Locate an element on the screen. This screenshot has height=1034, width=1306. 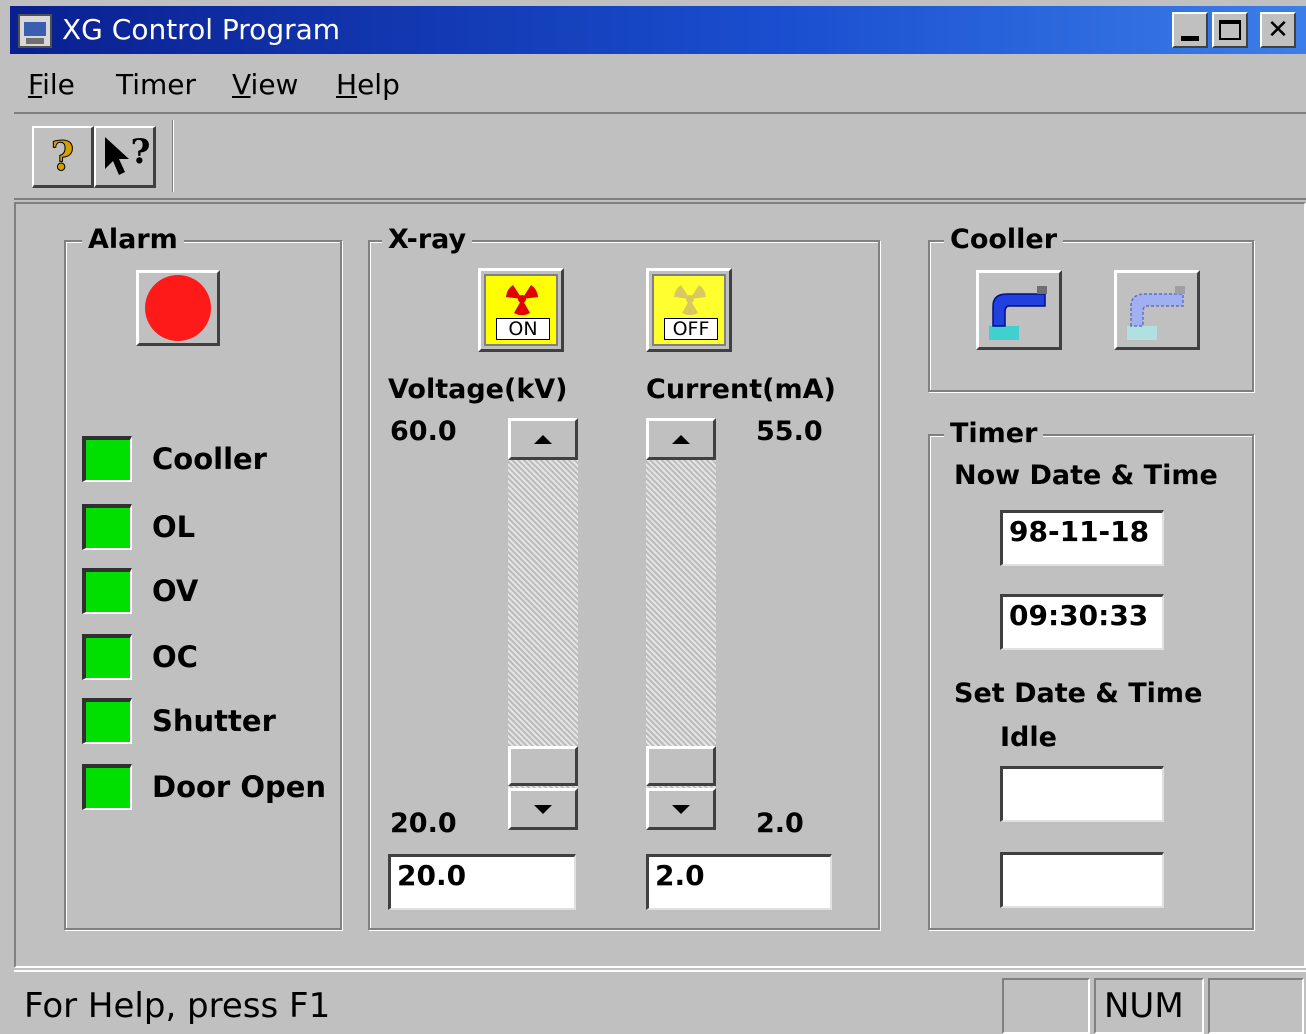
current-down-button is located at coordinates (681, 809).